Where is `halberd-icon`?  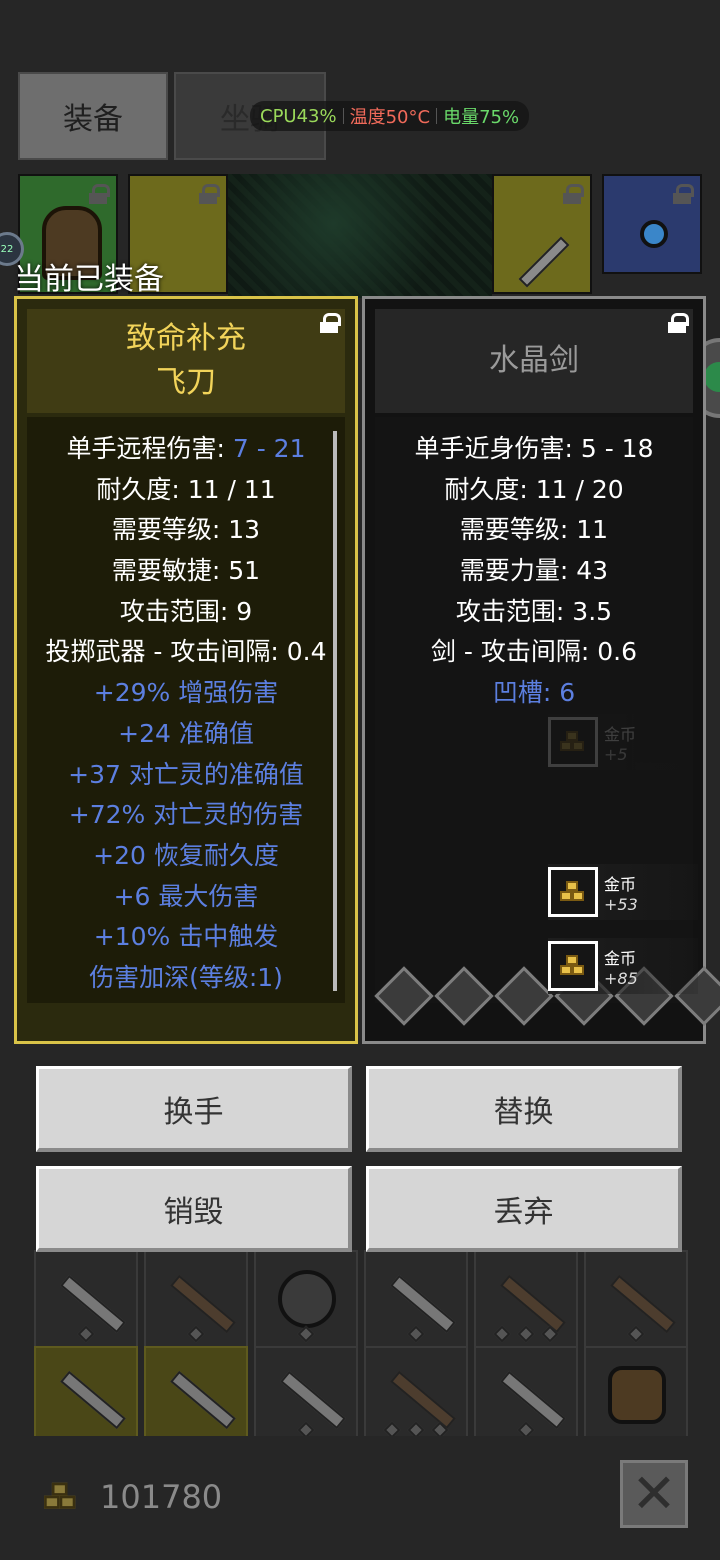 halberd-icon is located at coordinates (313, 1400).